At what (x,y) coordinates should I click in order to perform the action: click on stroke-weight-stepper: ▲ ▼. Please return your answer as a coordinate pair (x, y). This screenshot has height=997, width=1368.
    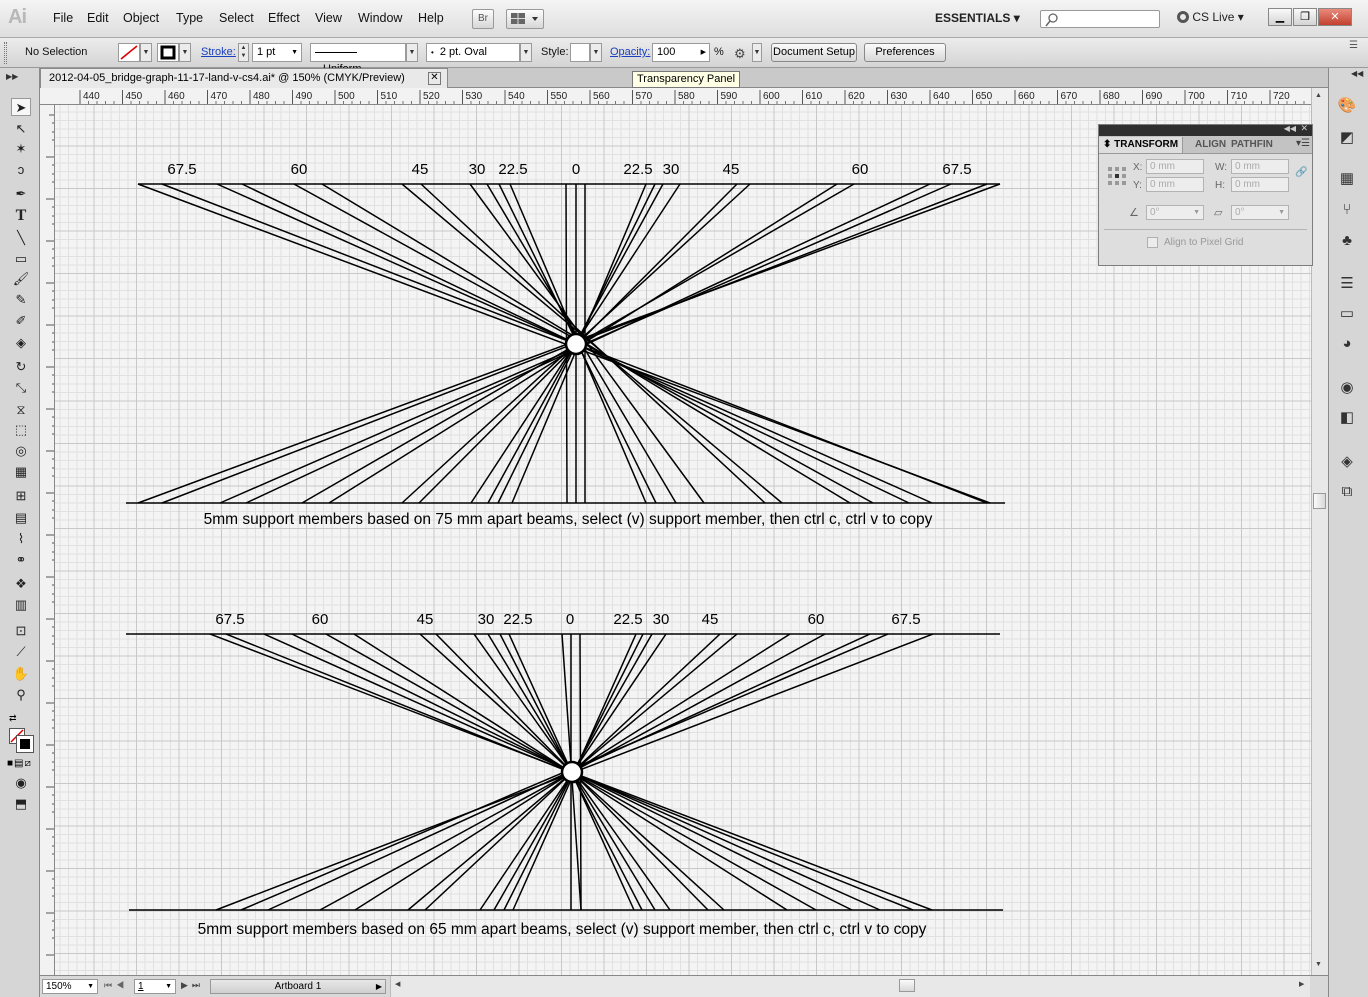
    Looking at the image, I should click on (243, 52).